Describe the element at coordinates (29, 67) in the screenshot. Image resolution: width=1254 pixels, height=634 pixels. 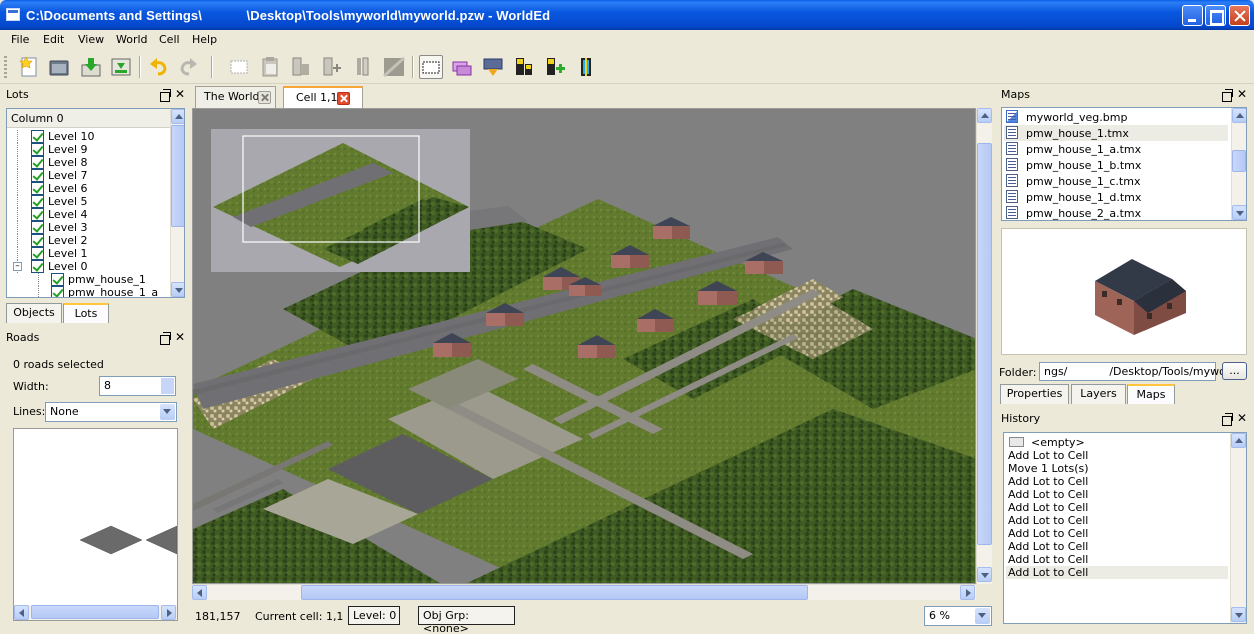
I see `new-file-icon` at that location.